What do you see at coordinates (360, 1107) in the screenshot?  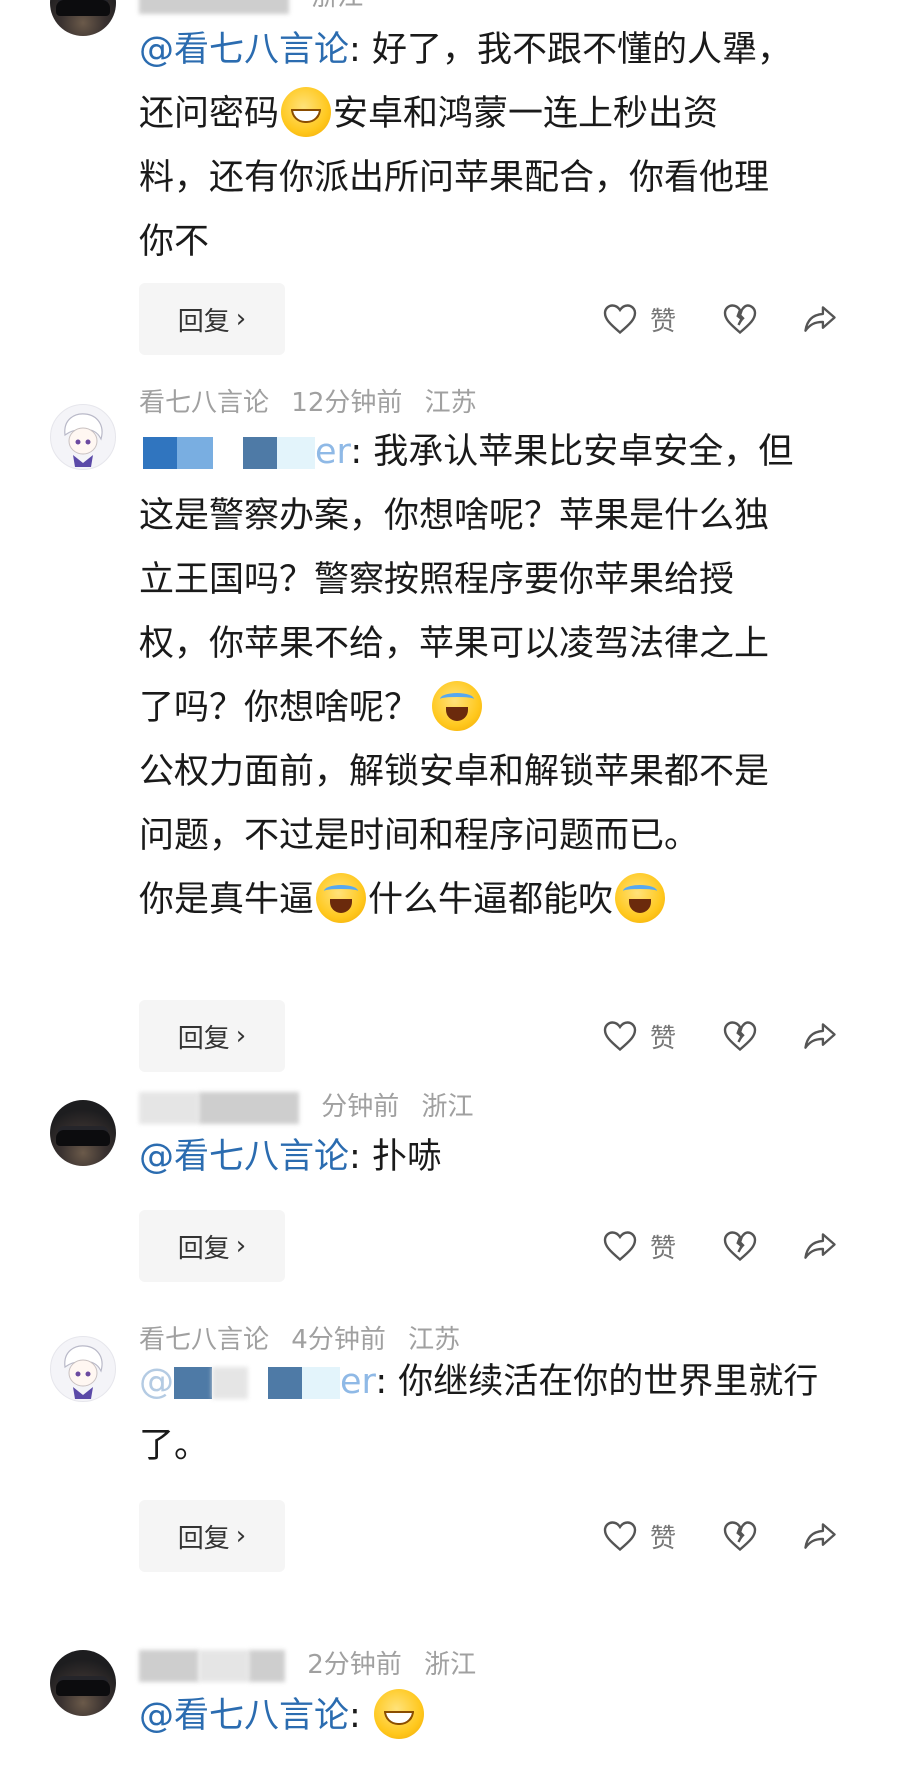 I see `comment-time: 分钟前` at bounding box center [360, 1107].